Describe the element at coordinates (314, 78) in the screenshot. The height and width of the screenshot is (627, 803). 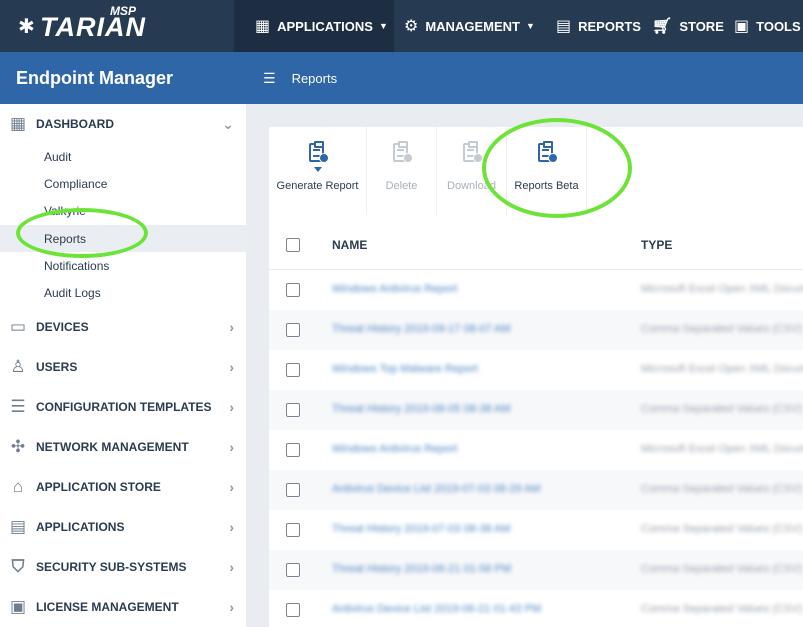
I see `page-title: Reports` at that location.